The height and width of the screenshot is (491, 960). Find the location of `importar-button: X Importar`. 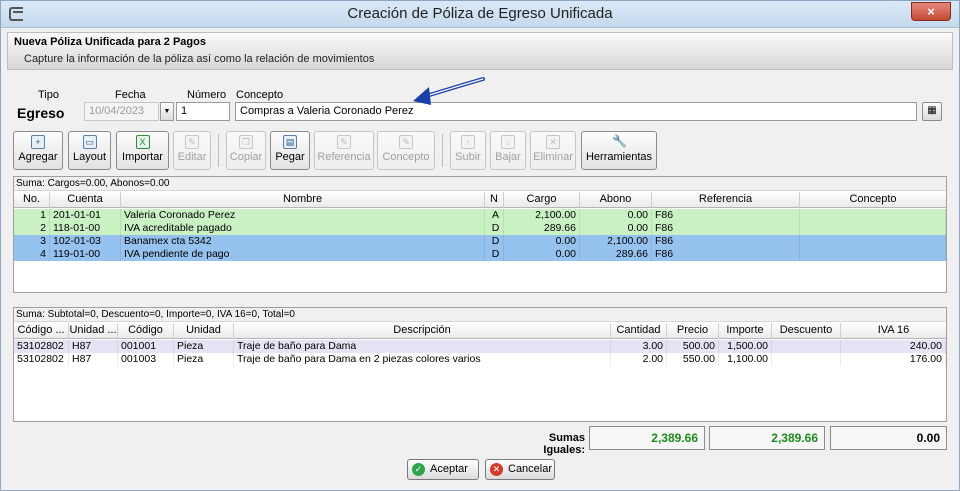

importar-button: X Importar is located at coordinates (142, 150).